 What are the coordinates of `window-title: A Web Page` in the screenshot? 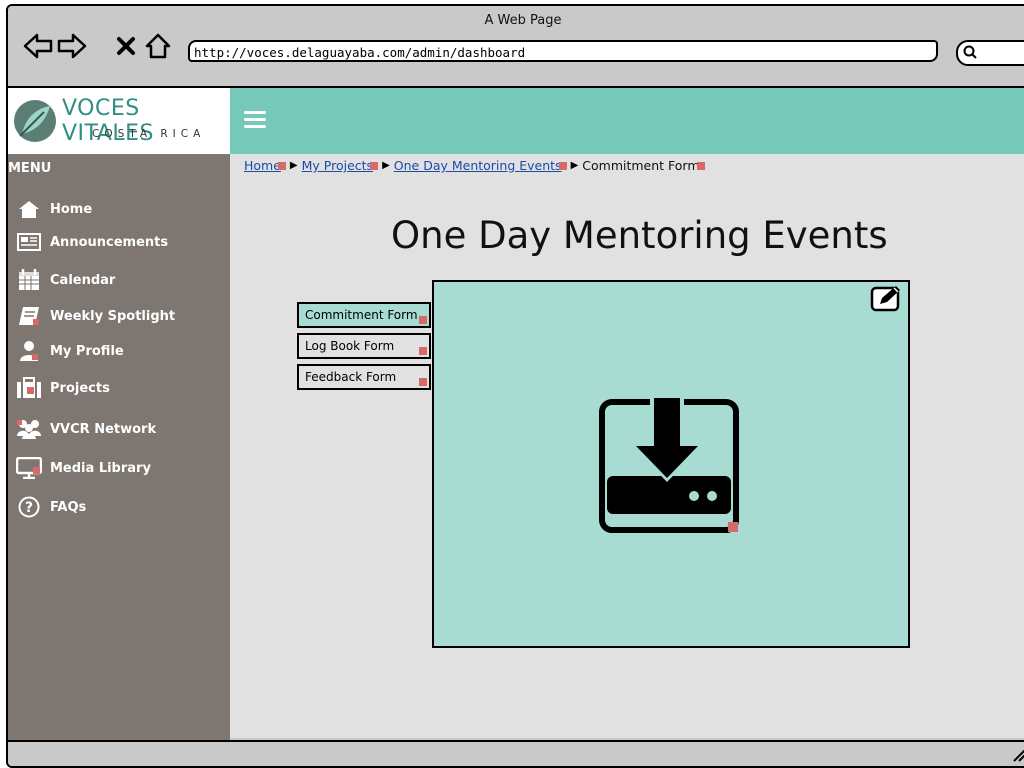 It's located at (523, 20).